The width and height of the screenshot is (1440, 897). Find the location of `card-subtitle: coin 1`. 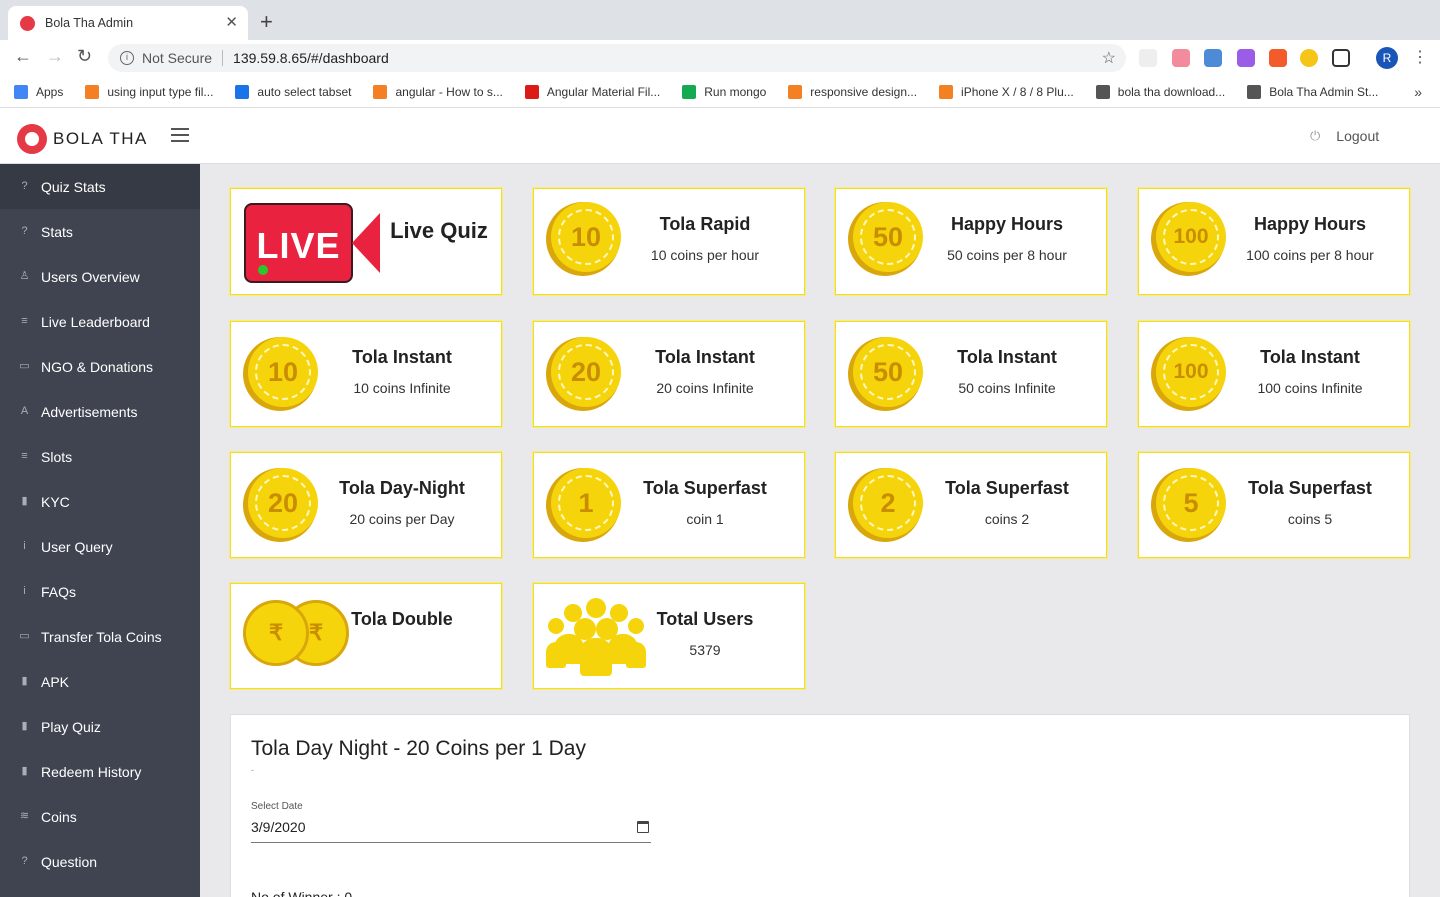

card-subtitle: coin 1 is located at coordinates (705, 519).